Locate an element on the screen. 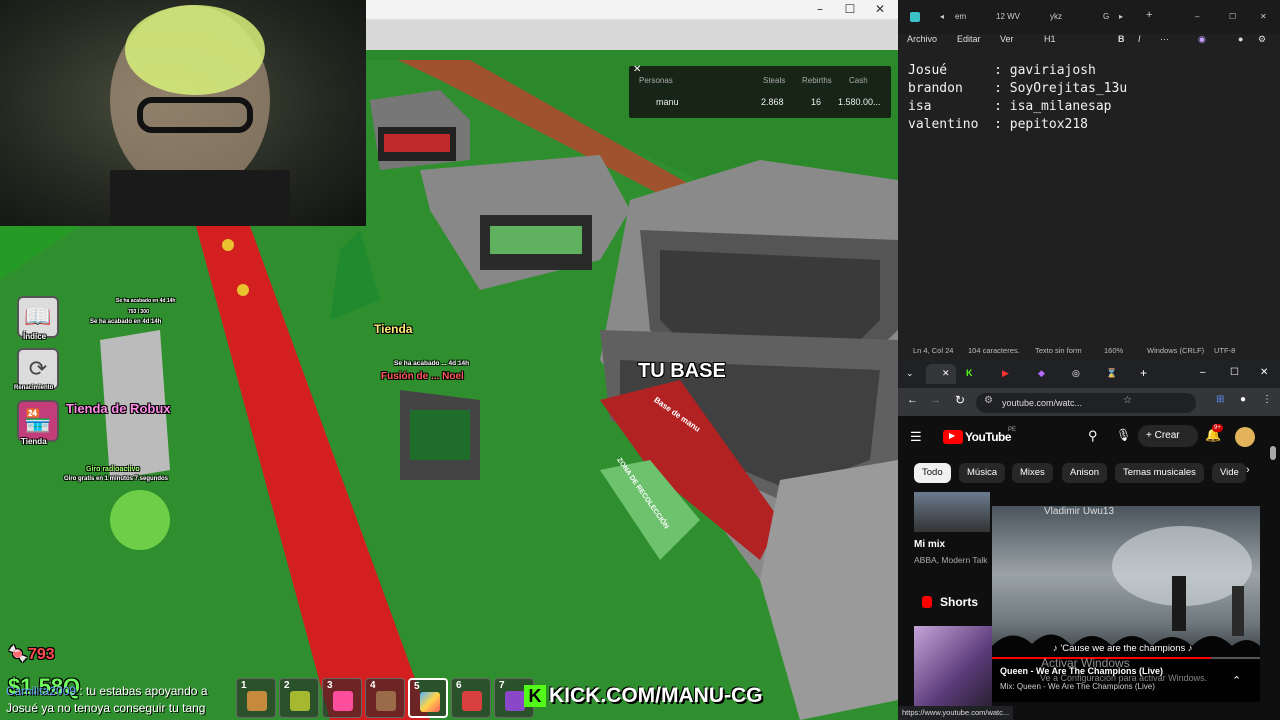 The image size is (1280, 720). menu-archivo: Archivo is located at coordinates (922, 39).